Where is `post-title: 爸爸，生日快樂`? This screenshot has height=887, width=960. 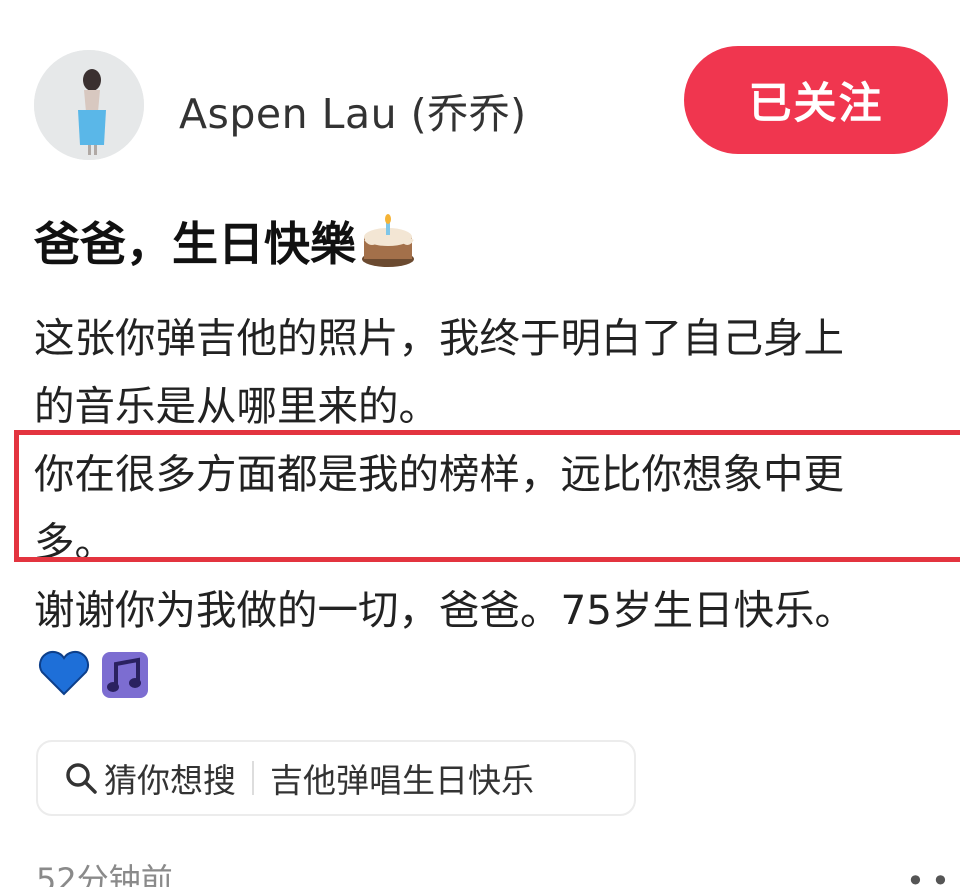
post-title: 爸爸，生日快樂 is located at coordinates (226, 241).